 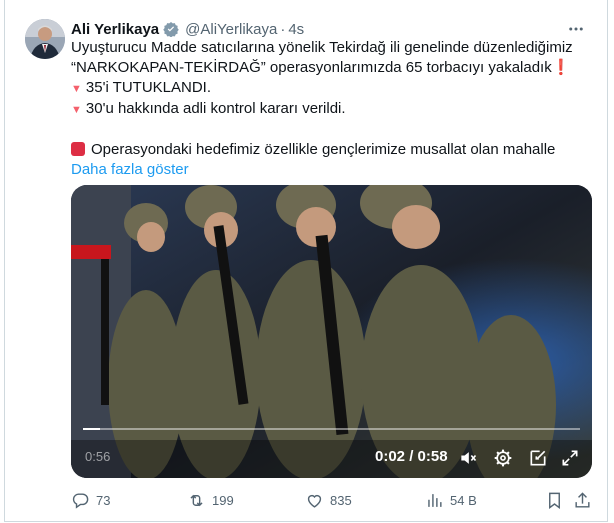 I want to click on reply-icon, so click(x=80, y=500).